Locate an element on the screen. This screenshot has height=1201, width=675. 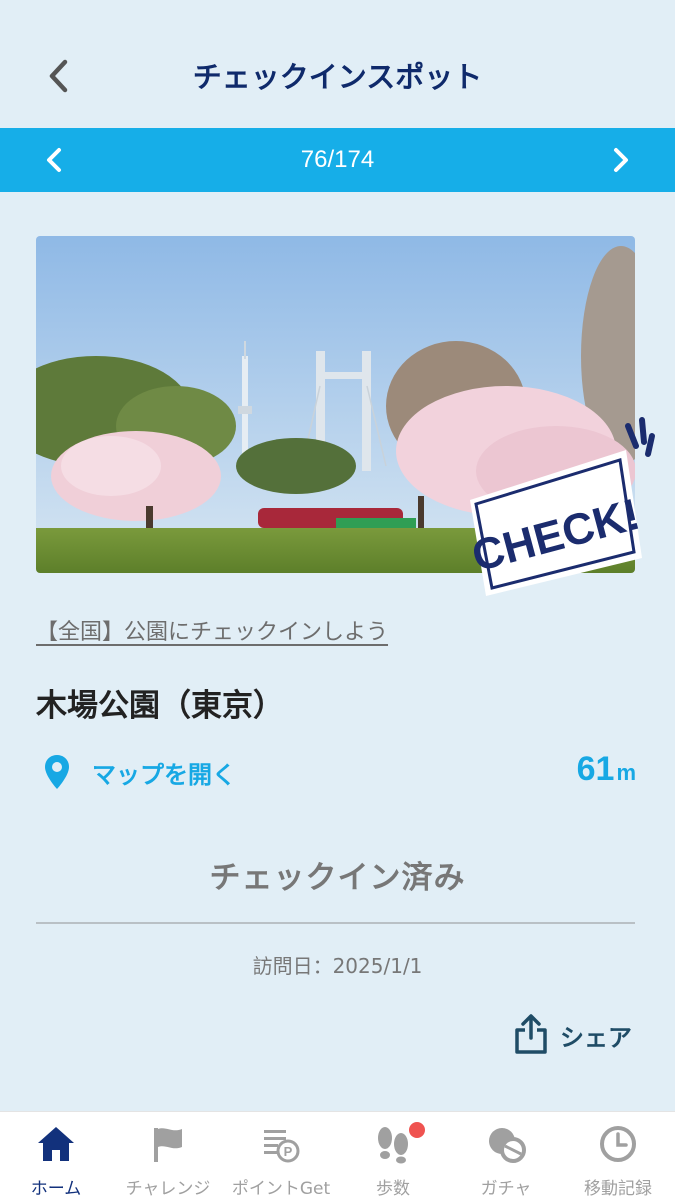
tab-home: ホーム is located at coordinates (56, 1156).